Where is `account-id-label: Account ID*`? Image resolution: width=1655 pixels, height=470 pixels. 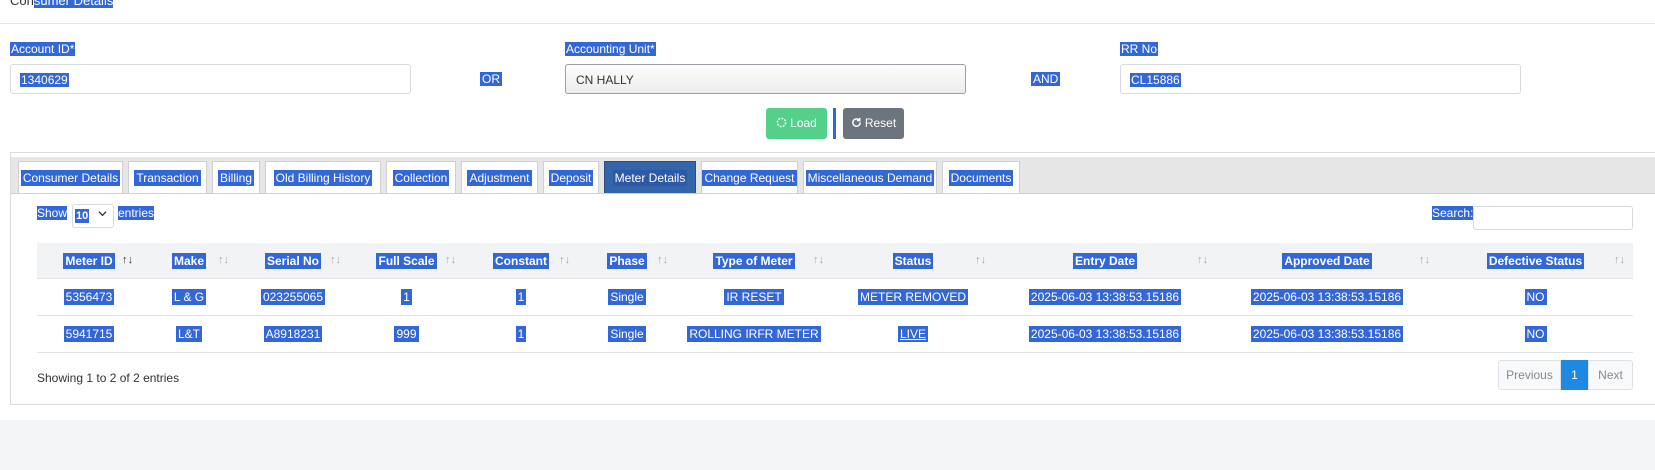 account-id-label: Account ID* is located at coordinates (43, 49).